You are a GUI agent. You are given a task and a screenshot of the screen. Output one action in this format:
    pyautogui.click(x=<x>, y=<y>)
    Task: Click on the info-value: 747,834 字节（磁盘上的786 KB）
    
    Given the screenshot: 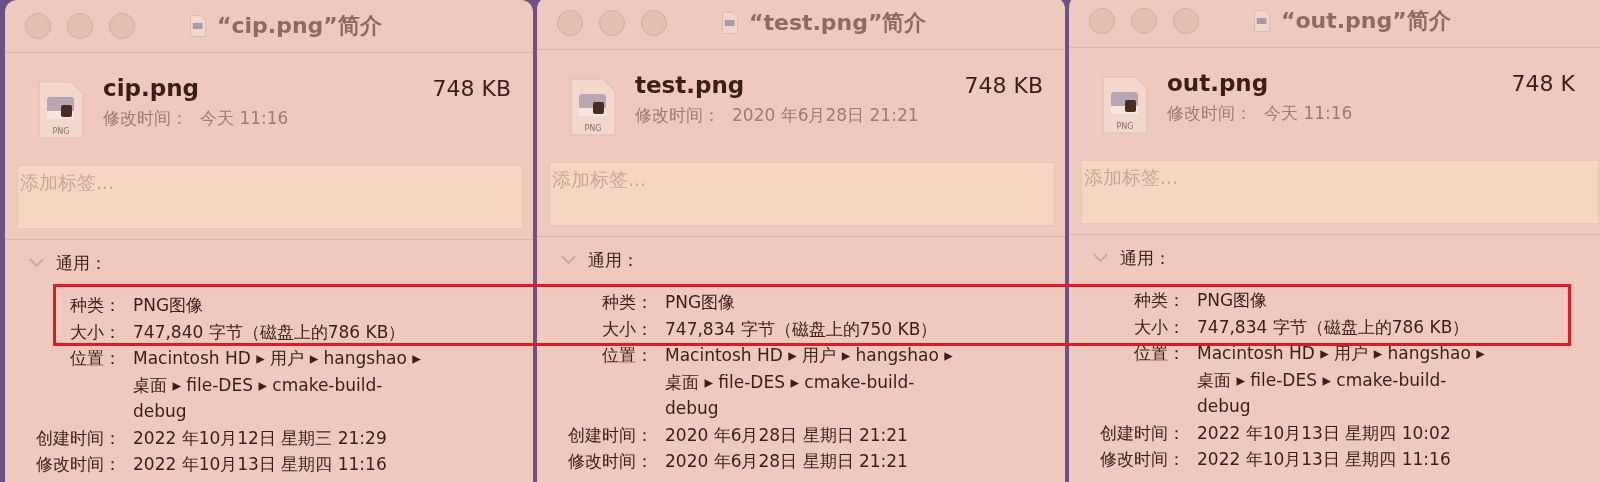 What is the action you would take?
    pyautogui.click(x=1334, y=327)
    